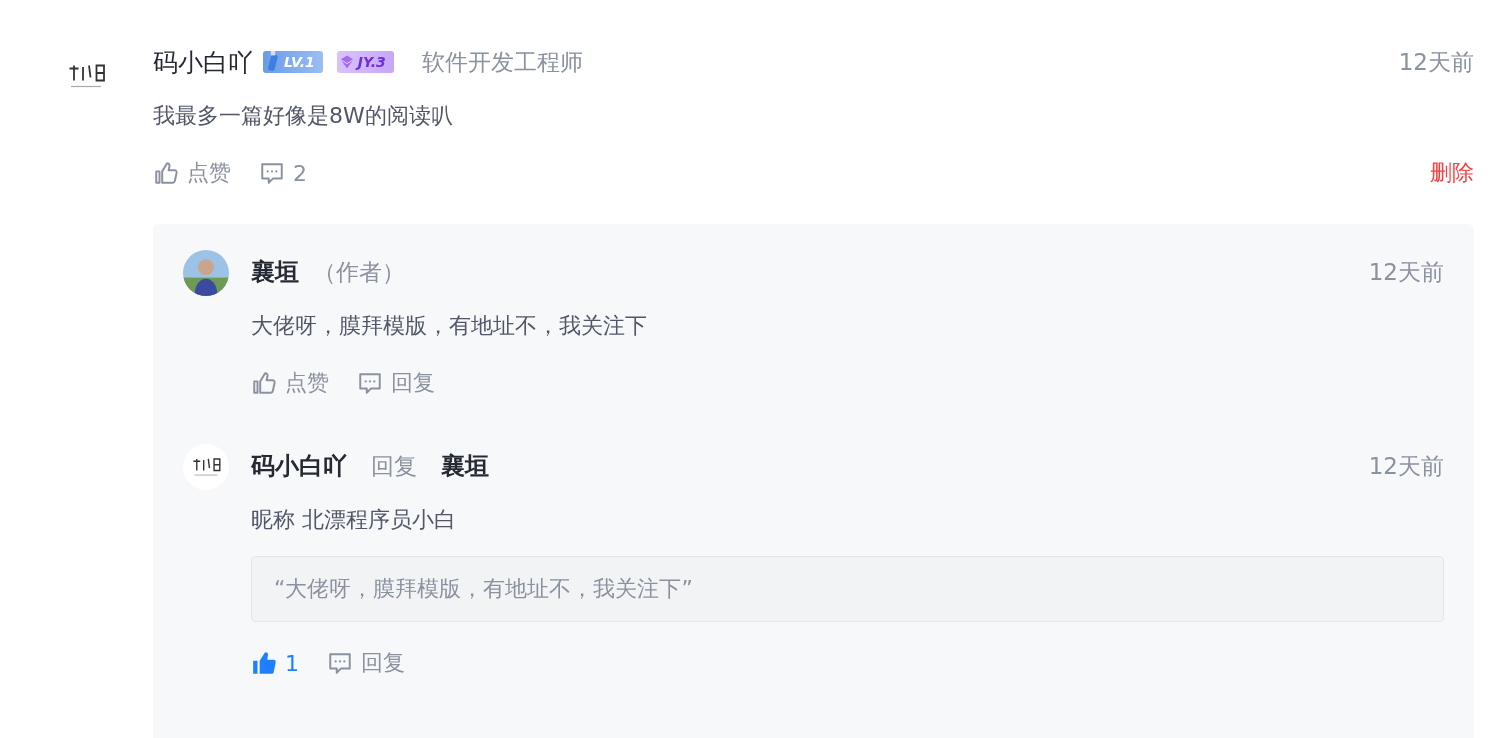 This screenshot has height=738, width=1512. I want to click on level-badge: LV.1, so click(293, 62).